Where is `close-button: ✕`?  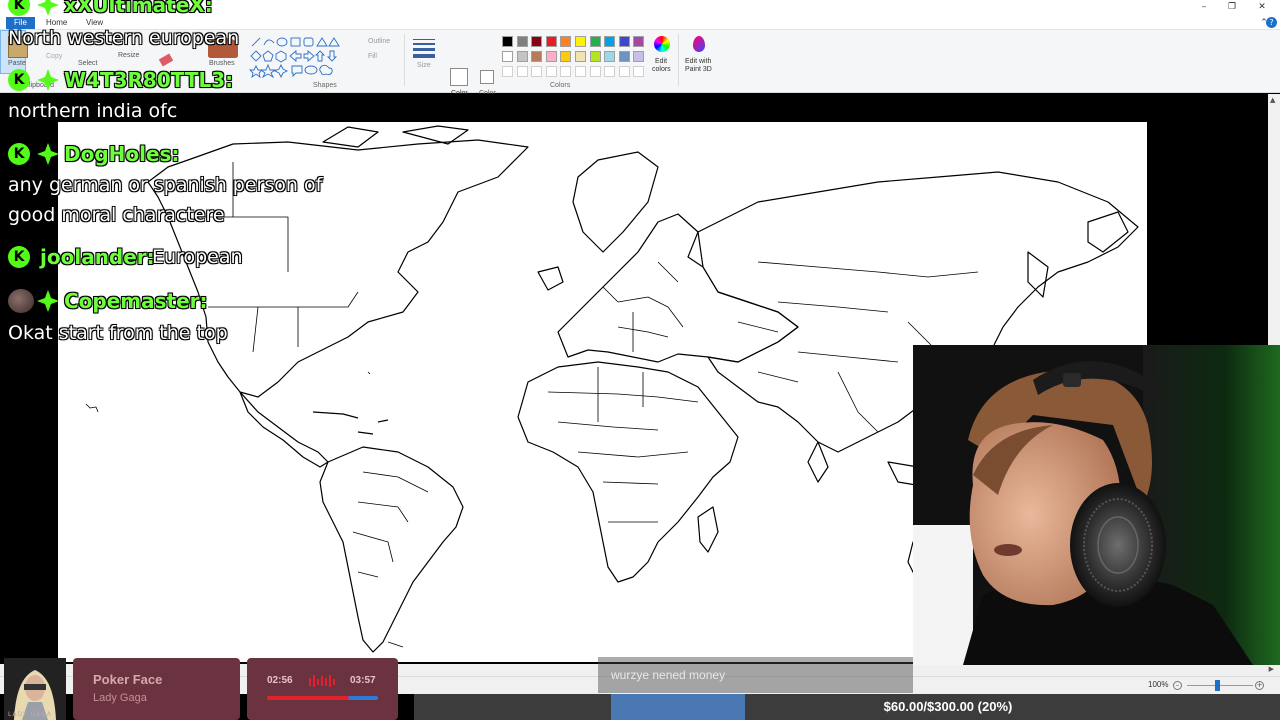
close-button: ✕ is located at coordinates (1262, 8).